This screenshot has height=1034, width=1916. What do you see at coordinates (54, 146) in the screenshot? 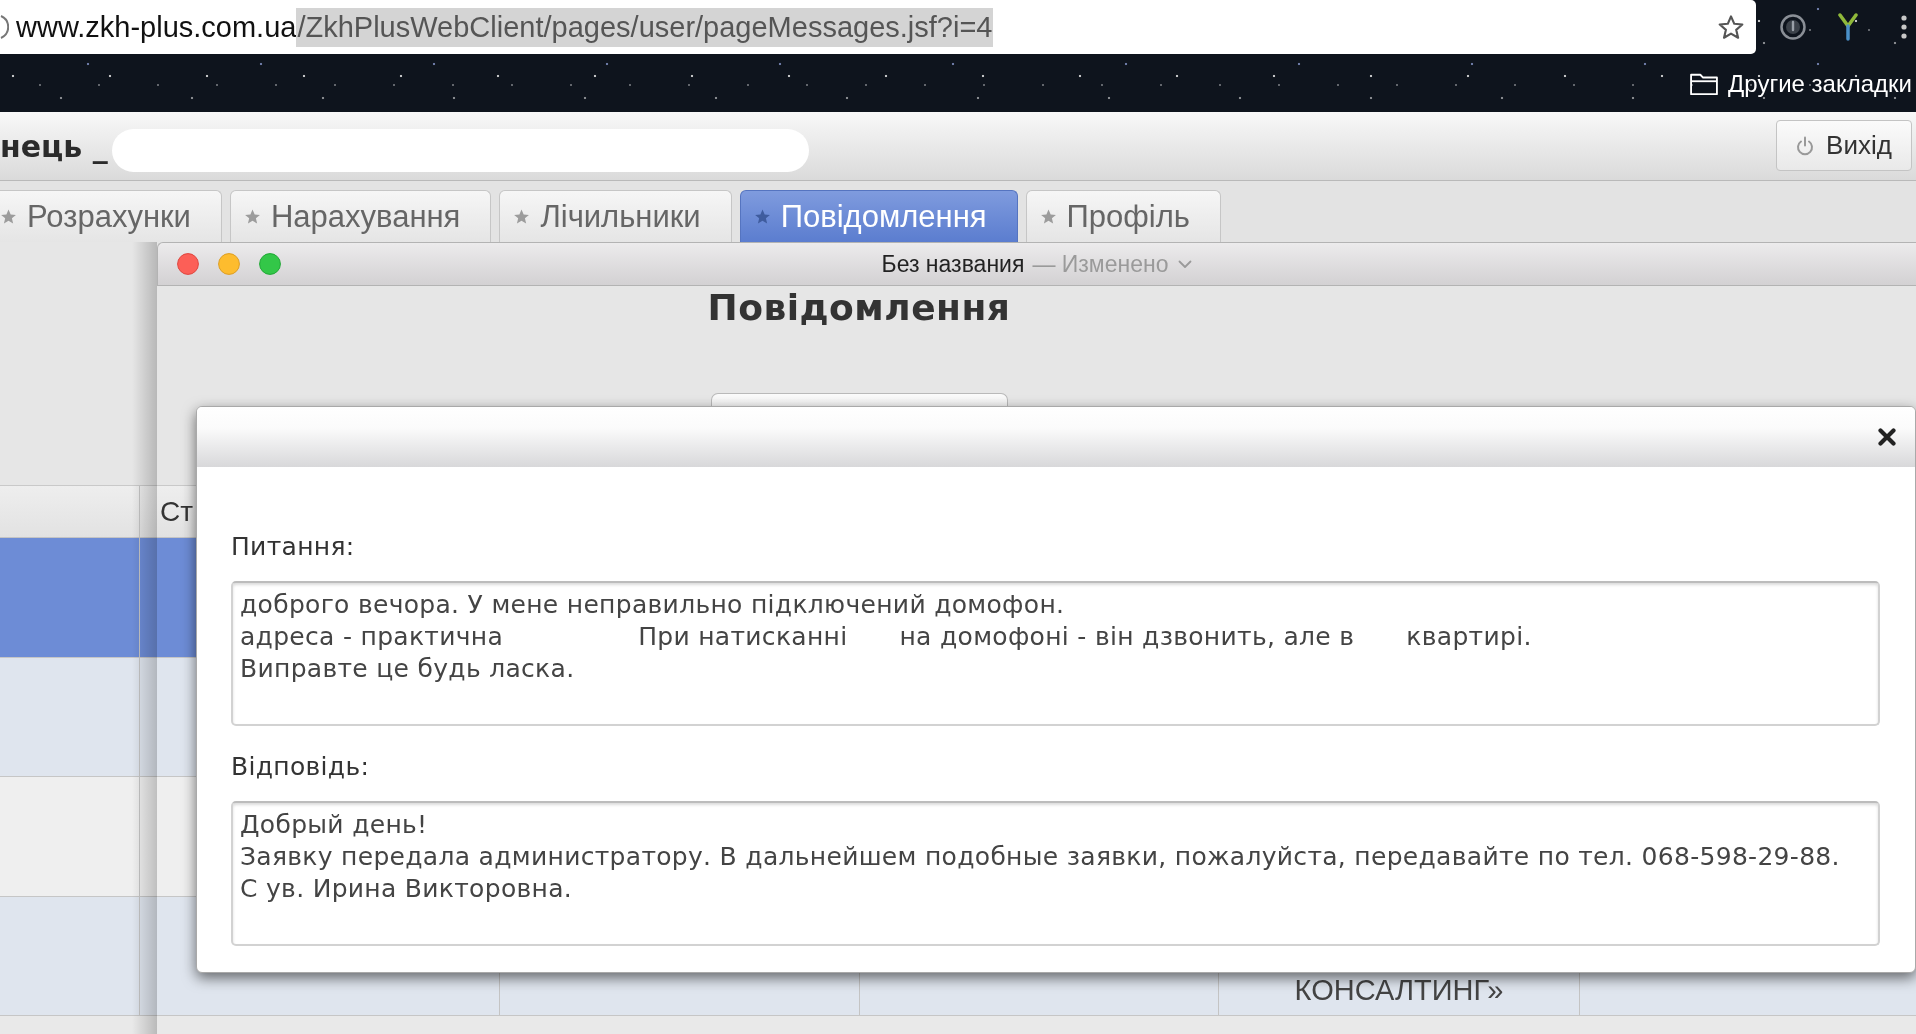
I see `user-name: нець _` at bounding box center [54, 146].